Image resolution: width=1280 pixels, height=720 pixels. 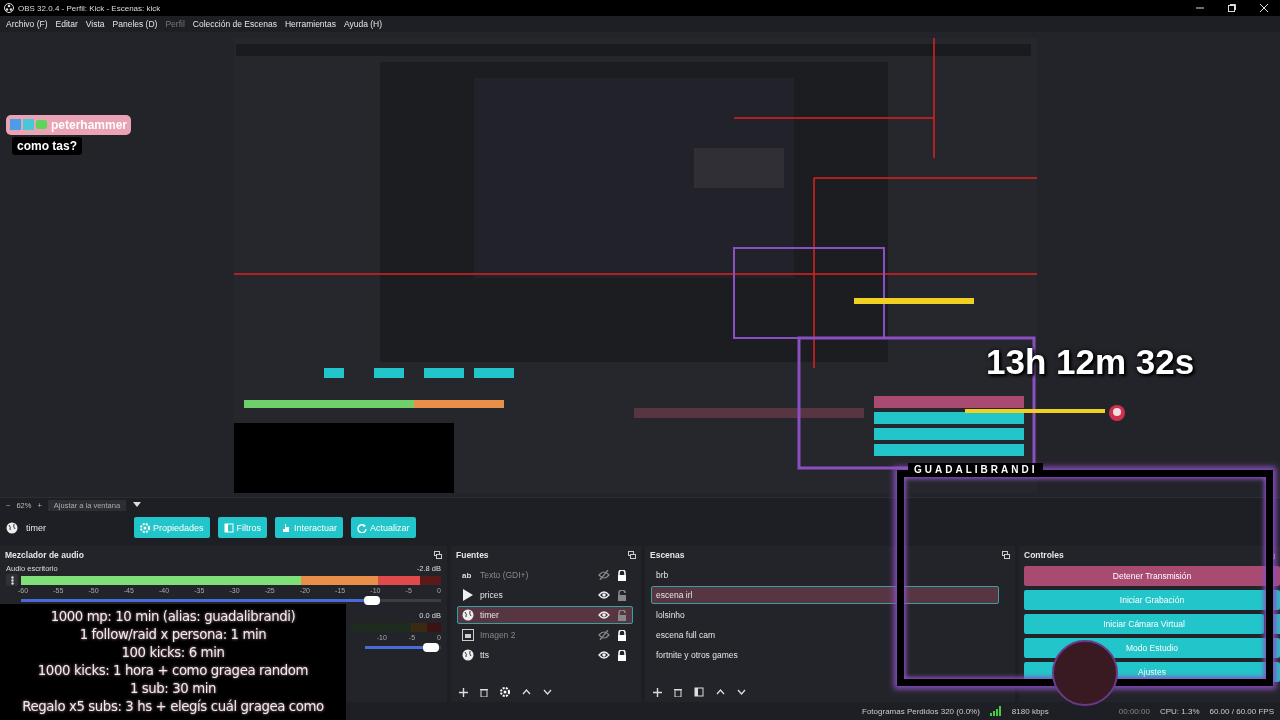 I want to click on menu-item: Vista, so click(x=95, y=24).